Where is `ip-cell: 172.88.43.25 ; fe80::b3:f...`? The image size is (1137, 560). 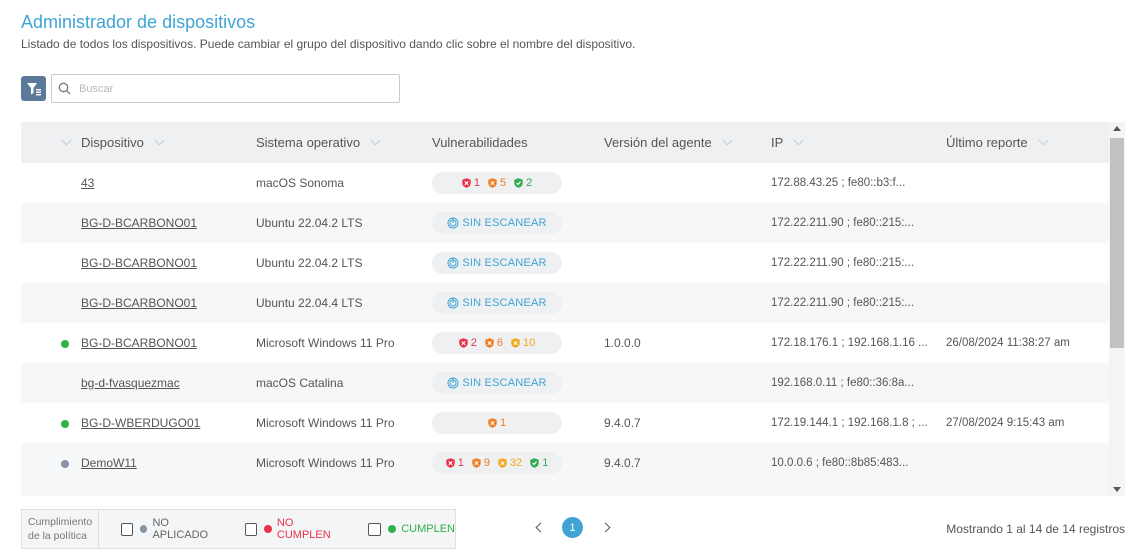 ip-cell: 172.88.43.25 ; fe80::b3:f... is located at coordinates (838, 183).